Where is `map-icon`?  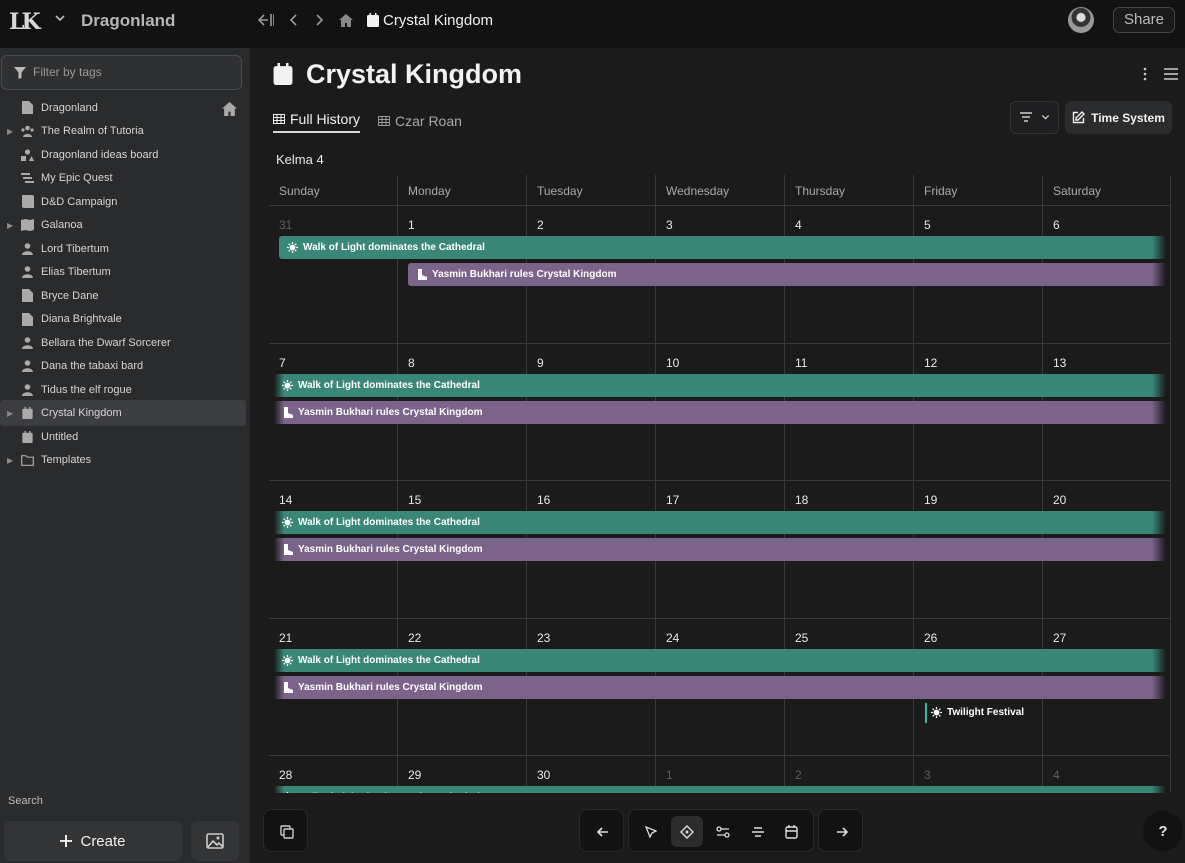 map-icon is located at coordinates (27, 225).